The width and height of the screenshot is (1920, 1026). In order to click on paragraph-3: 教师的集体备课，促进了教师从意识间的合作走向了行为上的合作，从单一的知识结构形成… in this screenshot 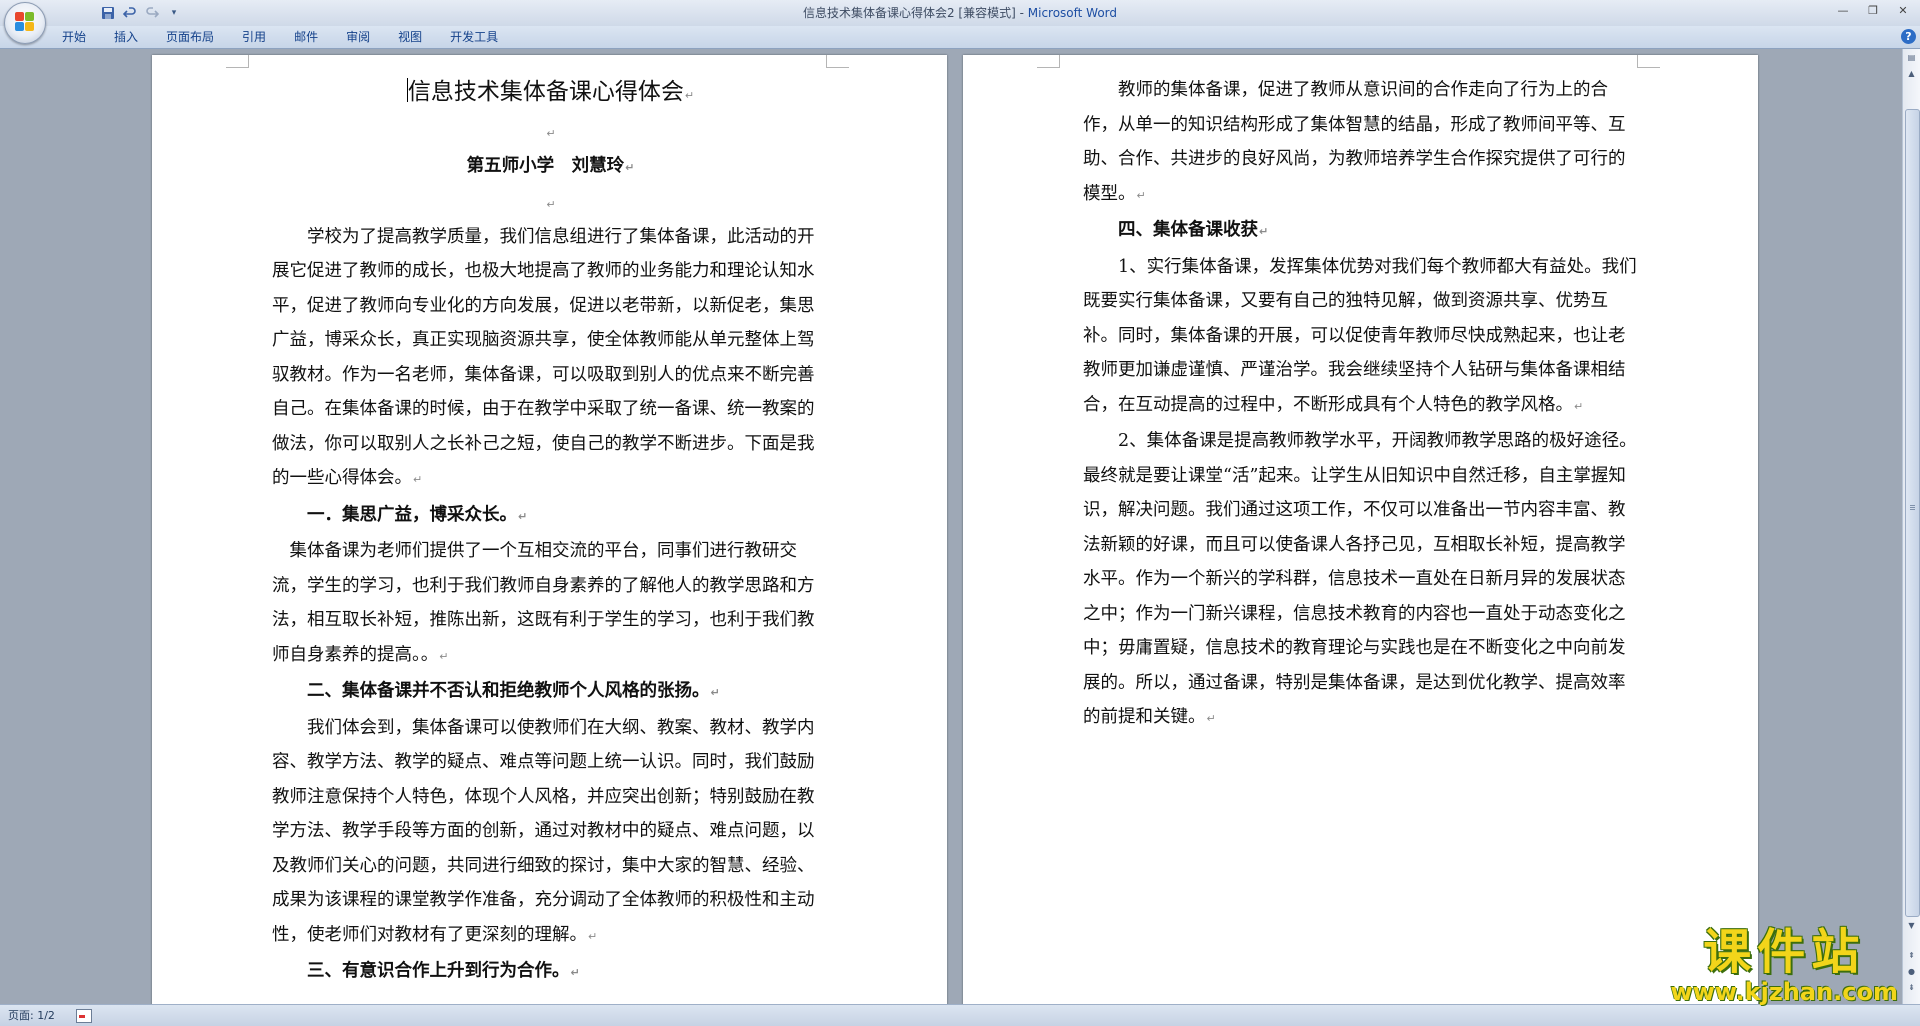, I will do `click(1361, 143)`.